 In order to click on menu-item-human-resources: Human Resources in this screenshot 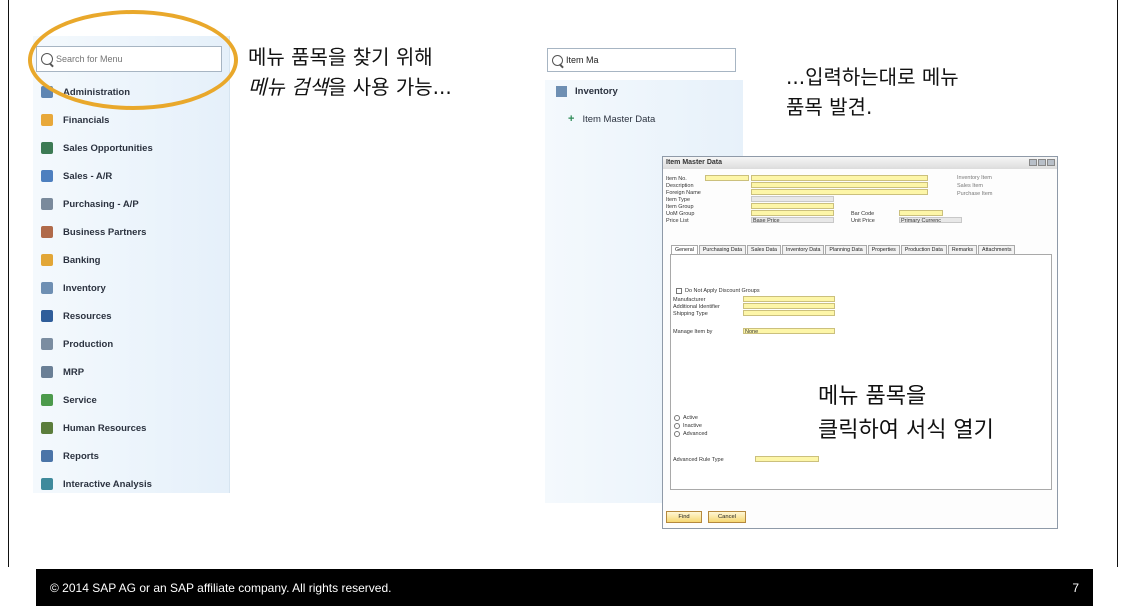, I will do `click(133, 428)`.